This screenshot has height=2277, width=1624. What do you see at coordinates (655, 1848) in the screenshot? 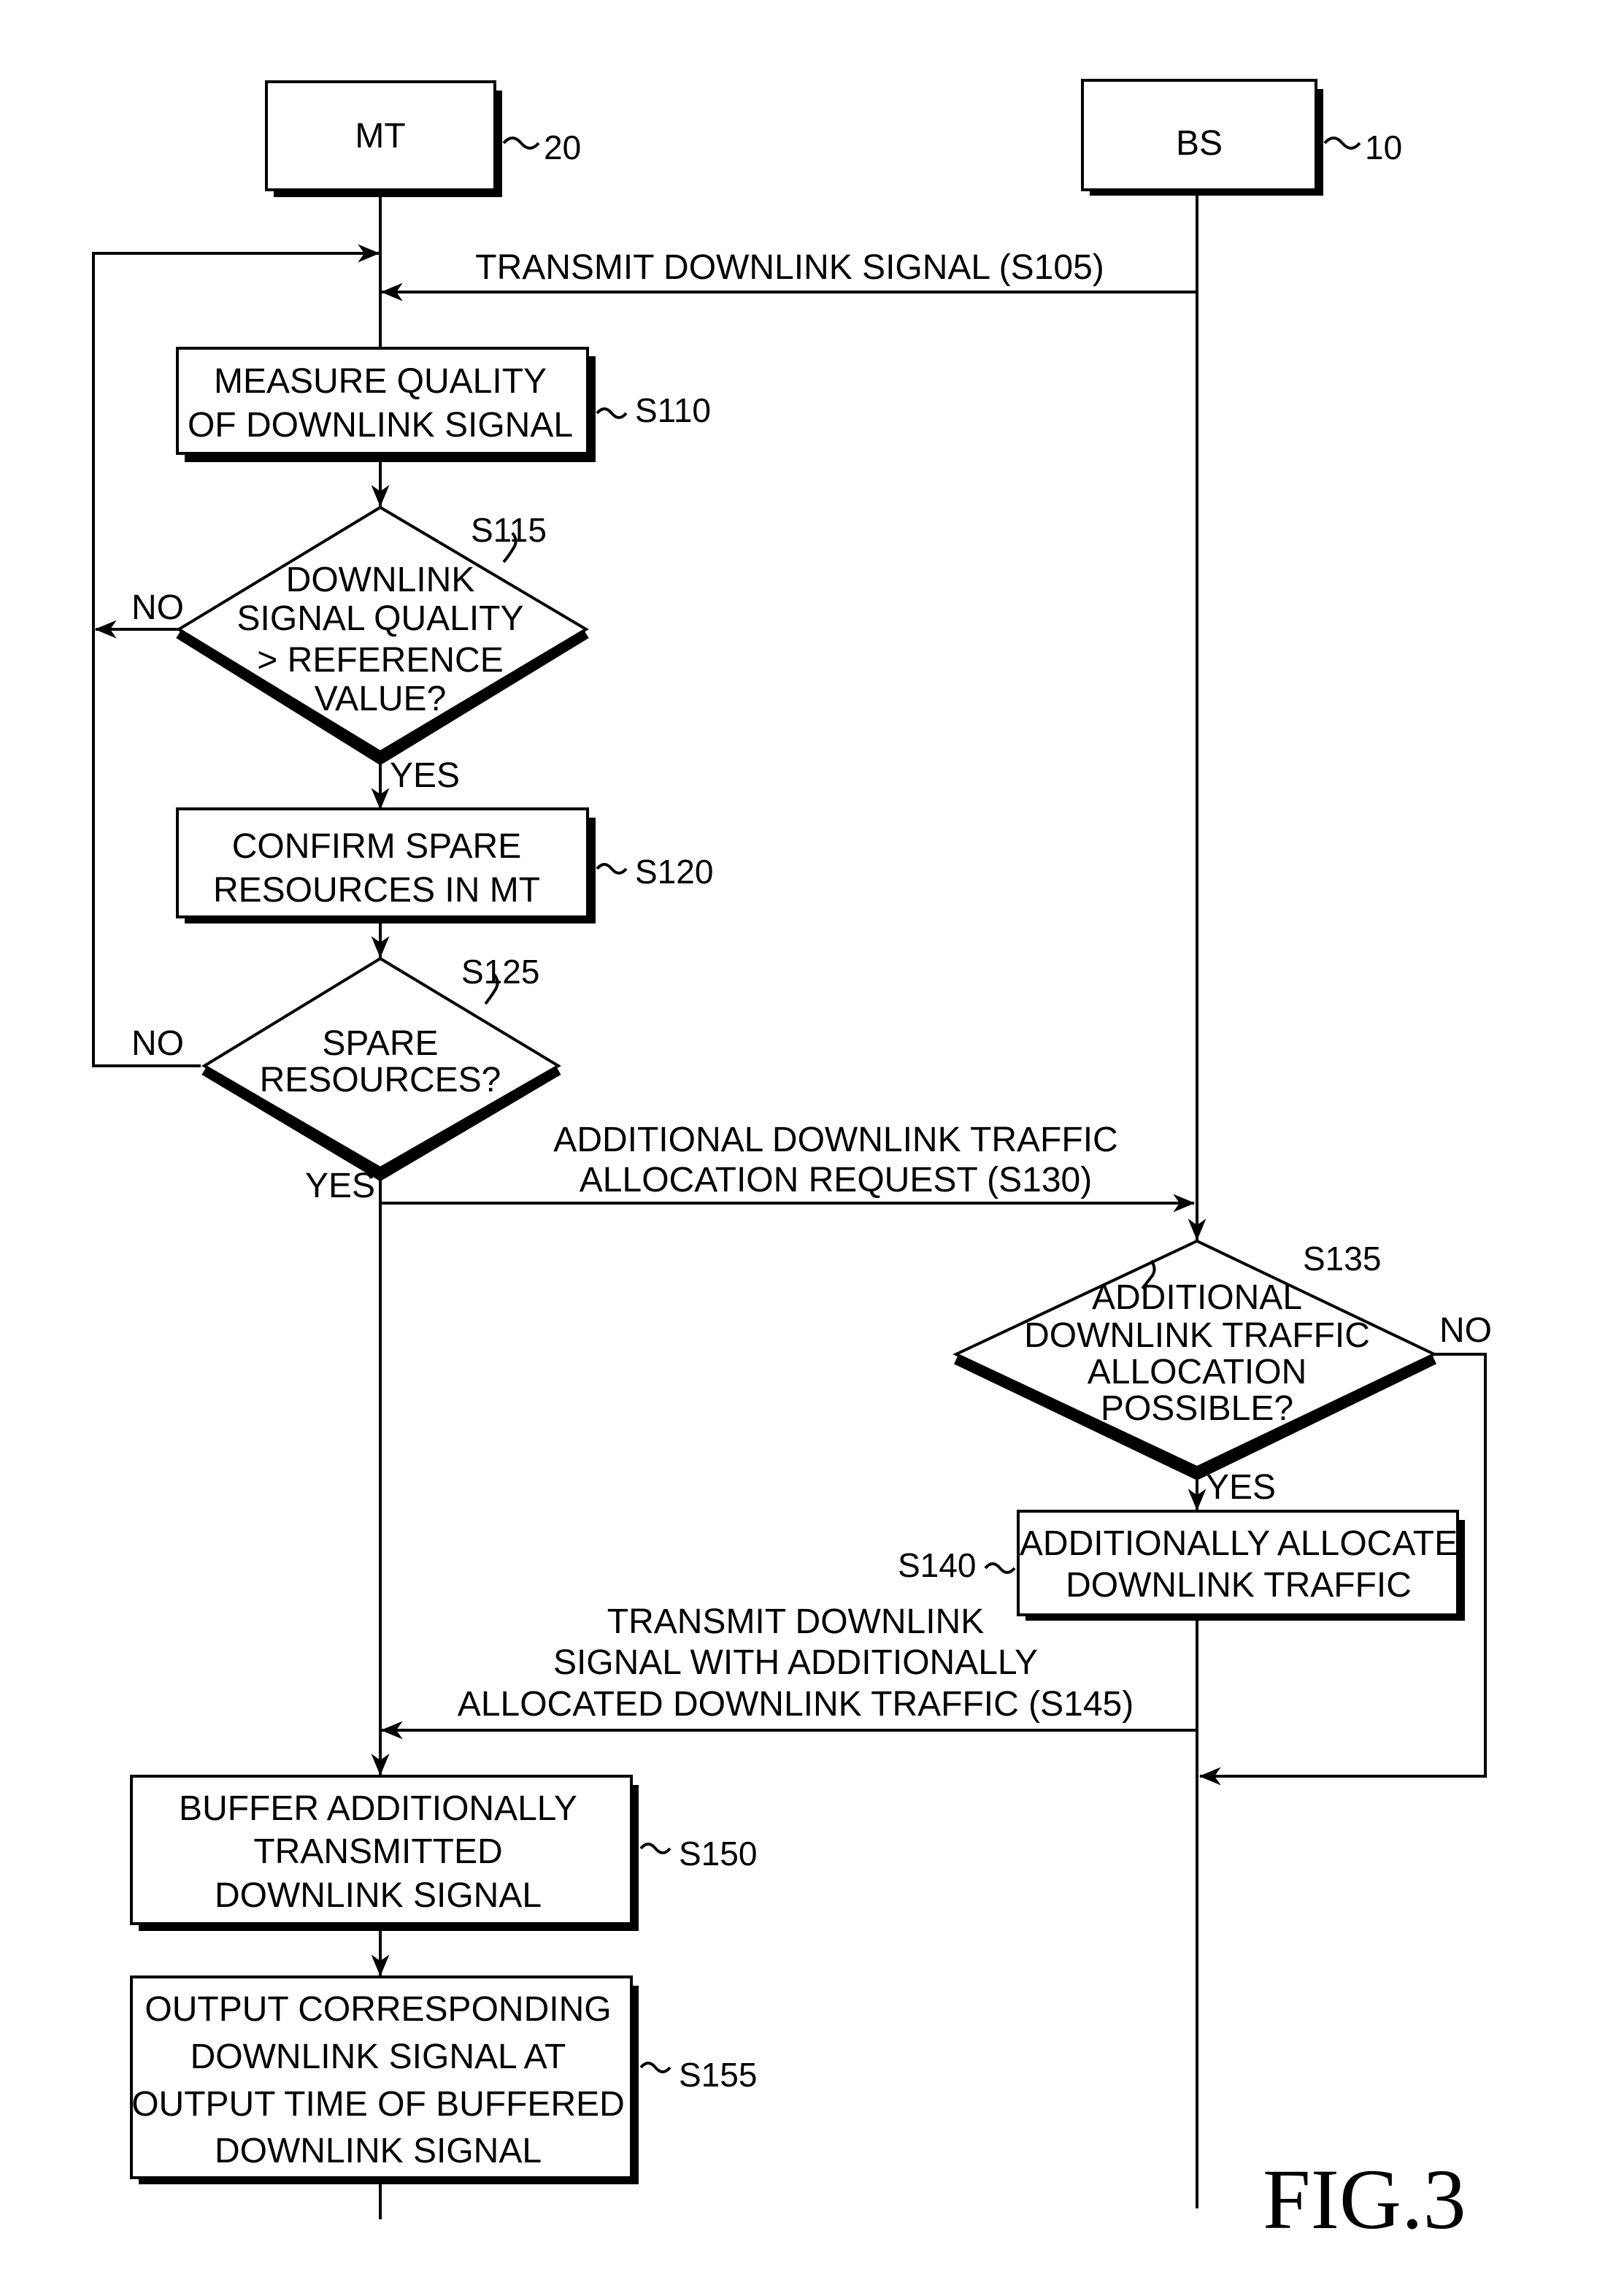
I see `s150-ref-leader` at bounding box center [655, 1848].